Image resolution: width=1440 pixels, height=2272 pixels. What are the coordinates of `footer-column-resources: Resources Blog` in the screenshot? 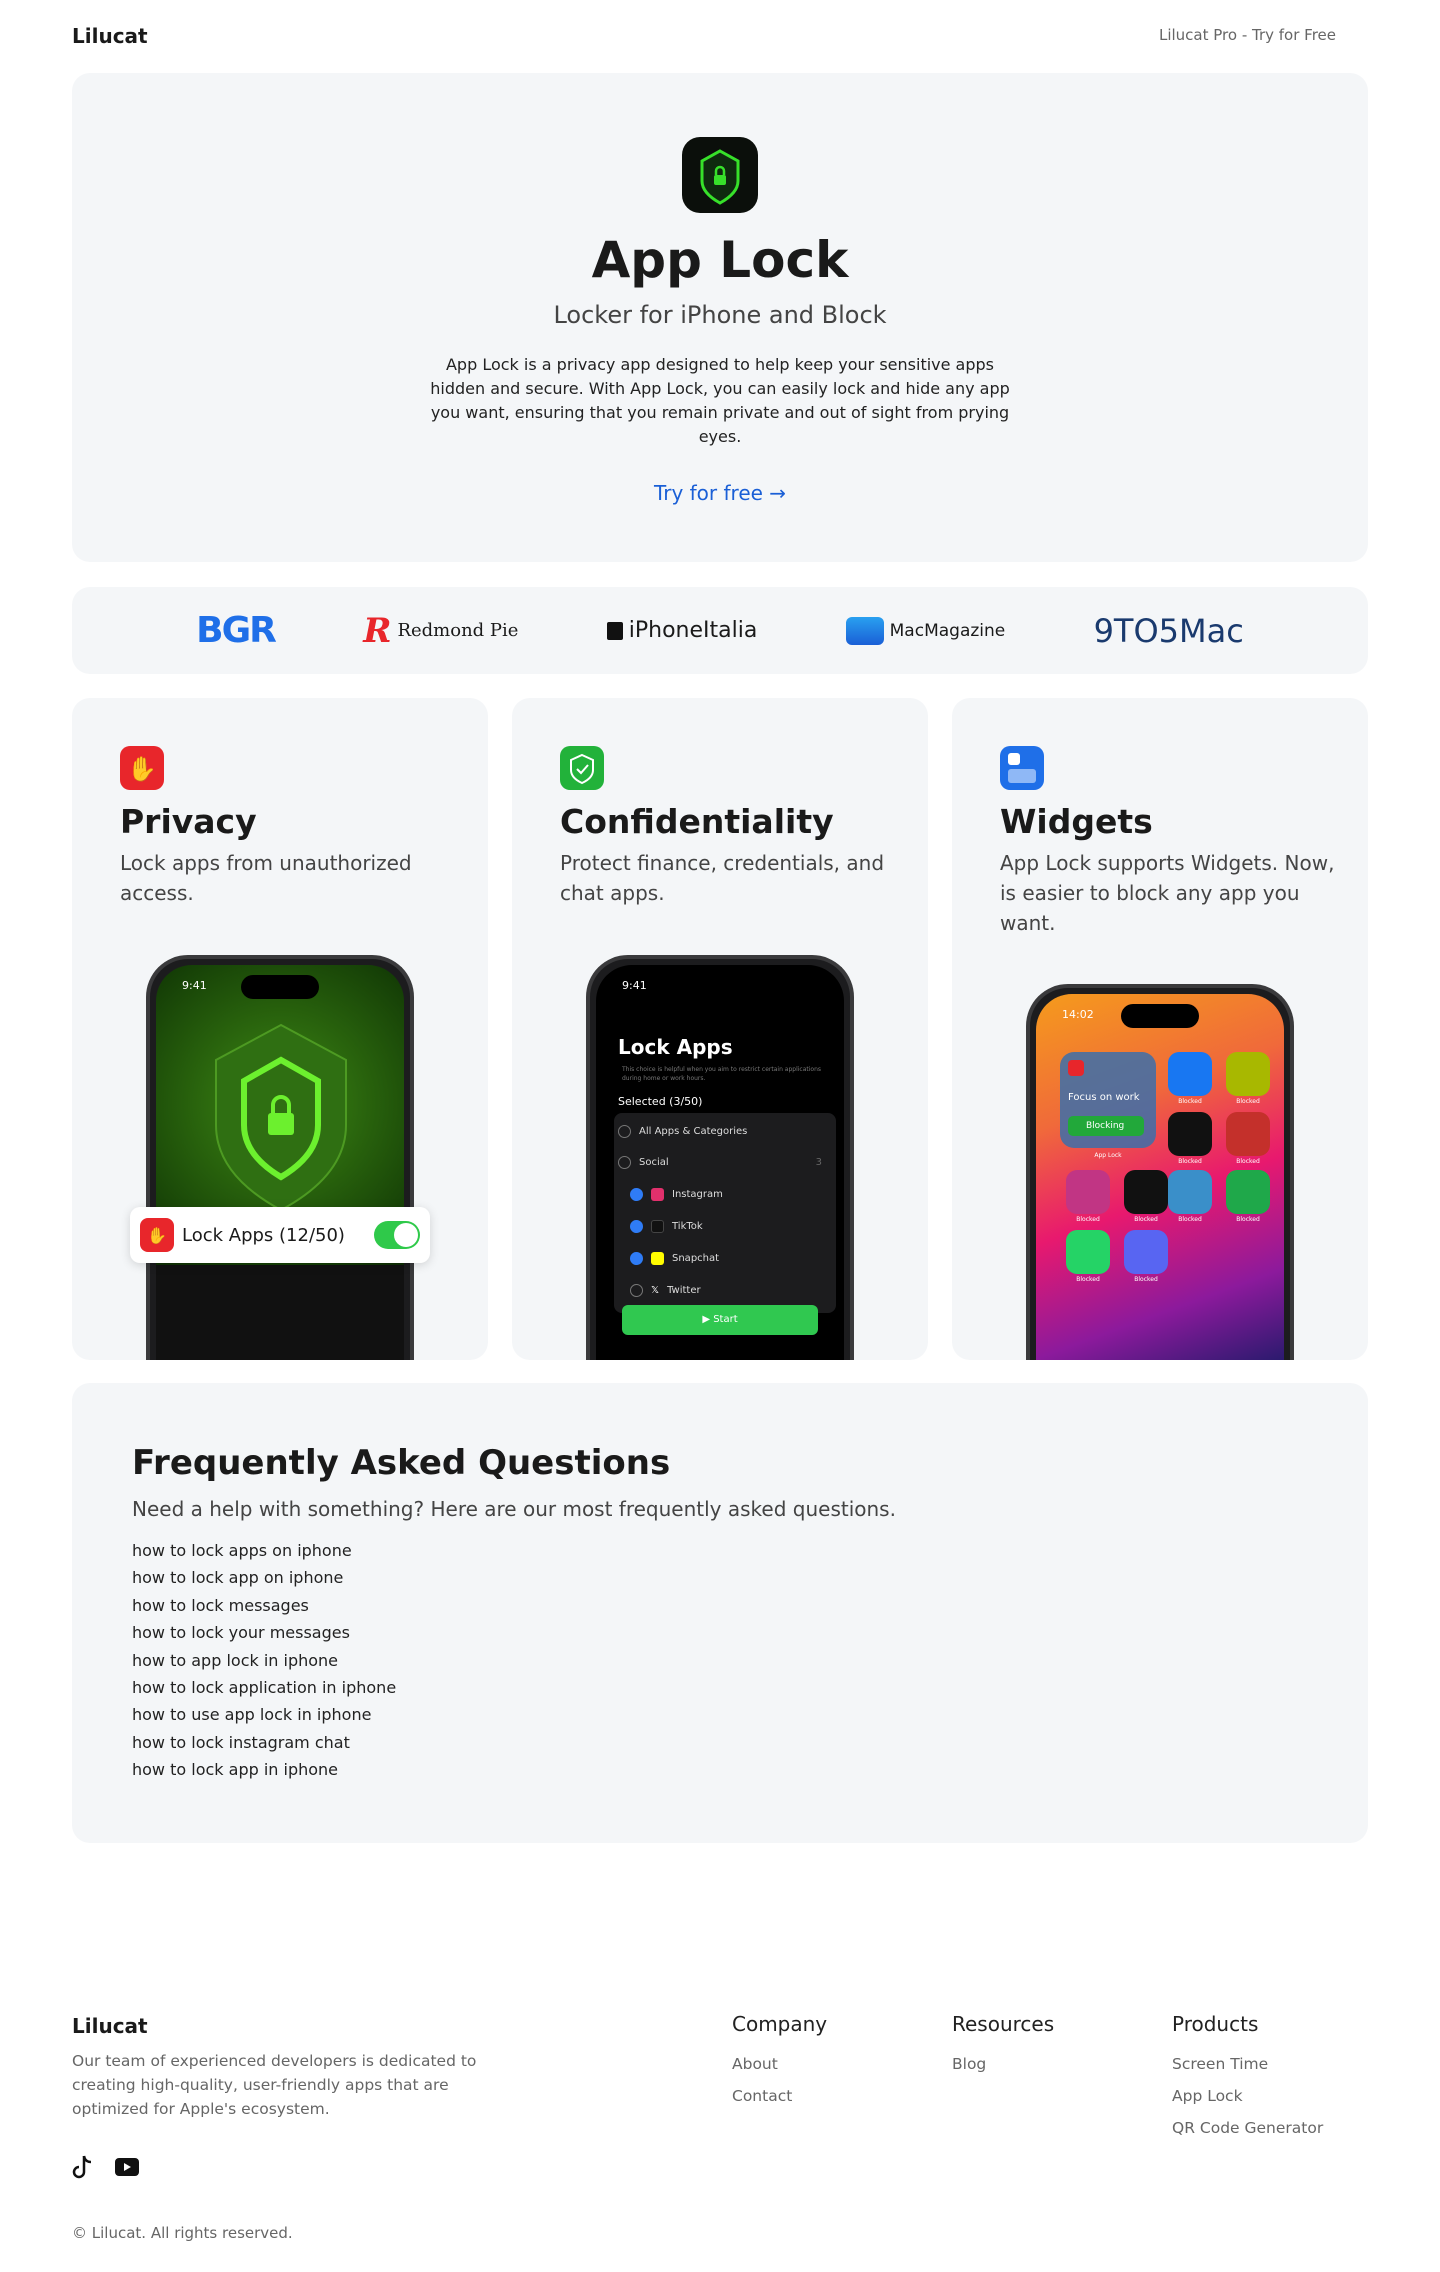 It's located at (1003, 2046).